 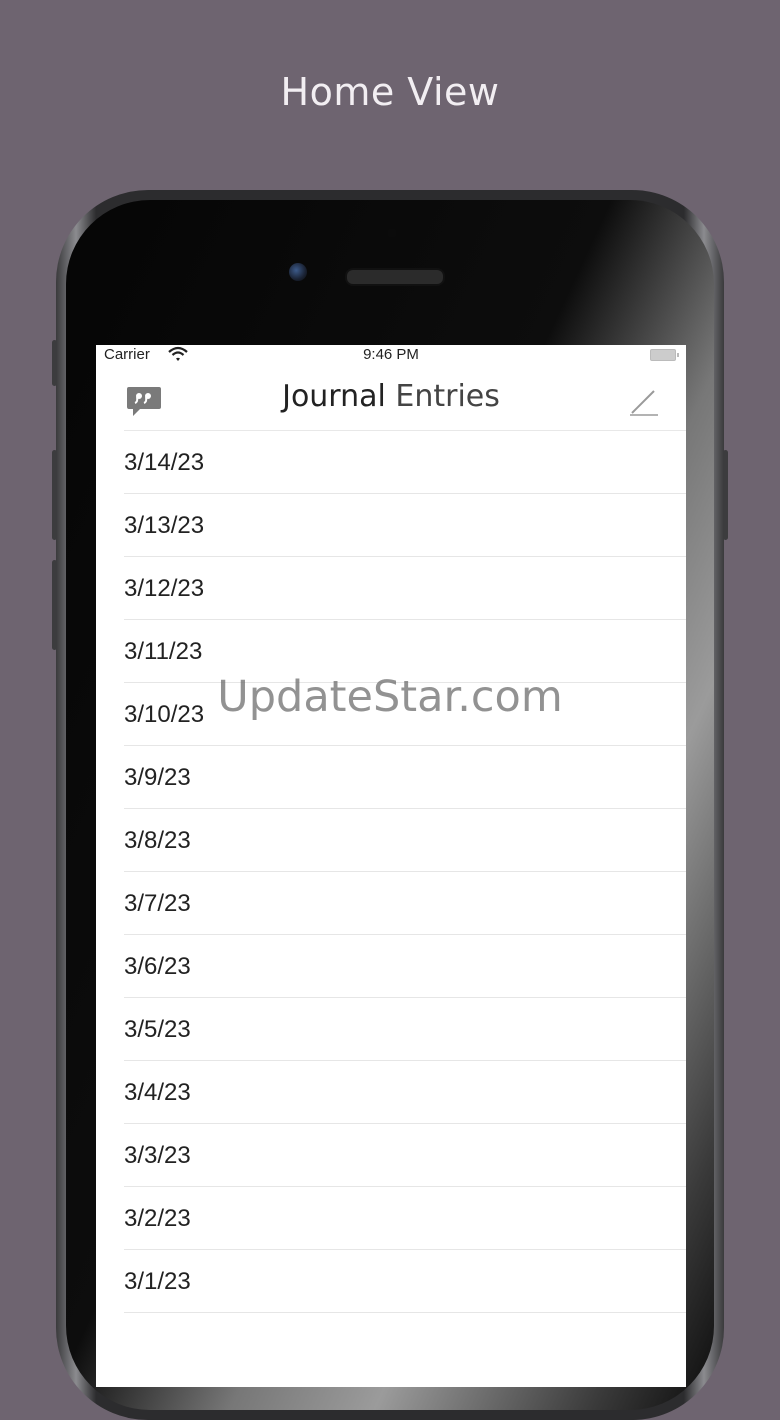 I want to click on list-item: 3/14/23, so click(x=405, y=462).